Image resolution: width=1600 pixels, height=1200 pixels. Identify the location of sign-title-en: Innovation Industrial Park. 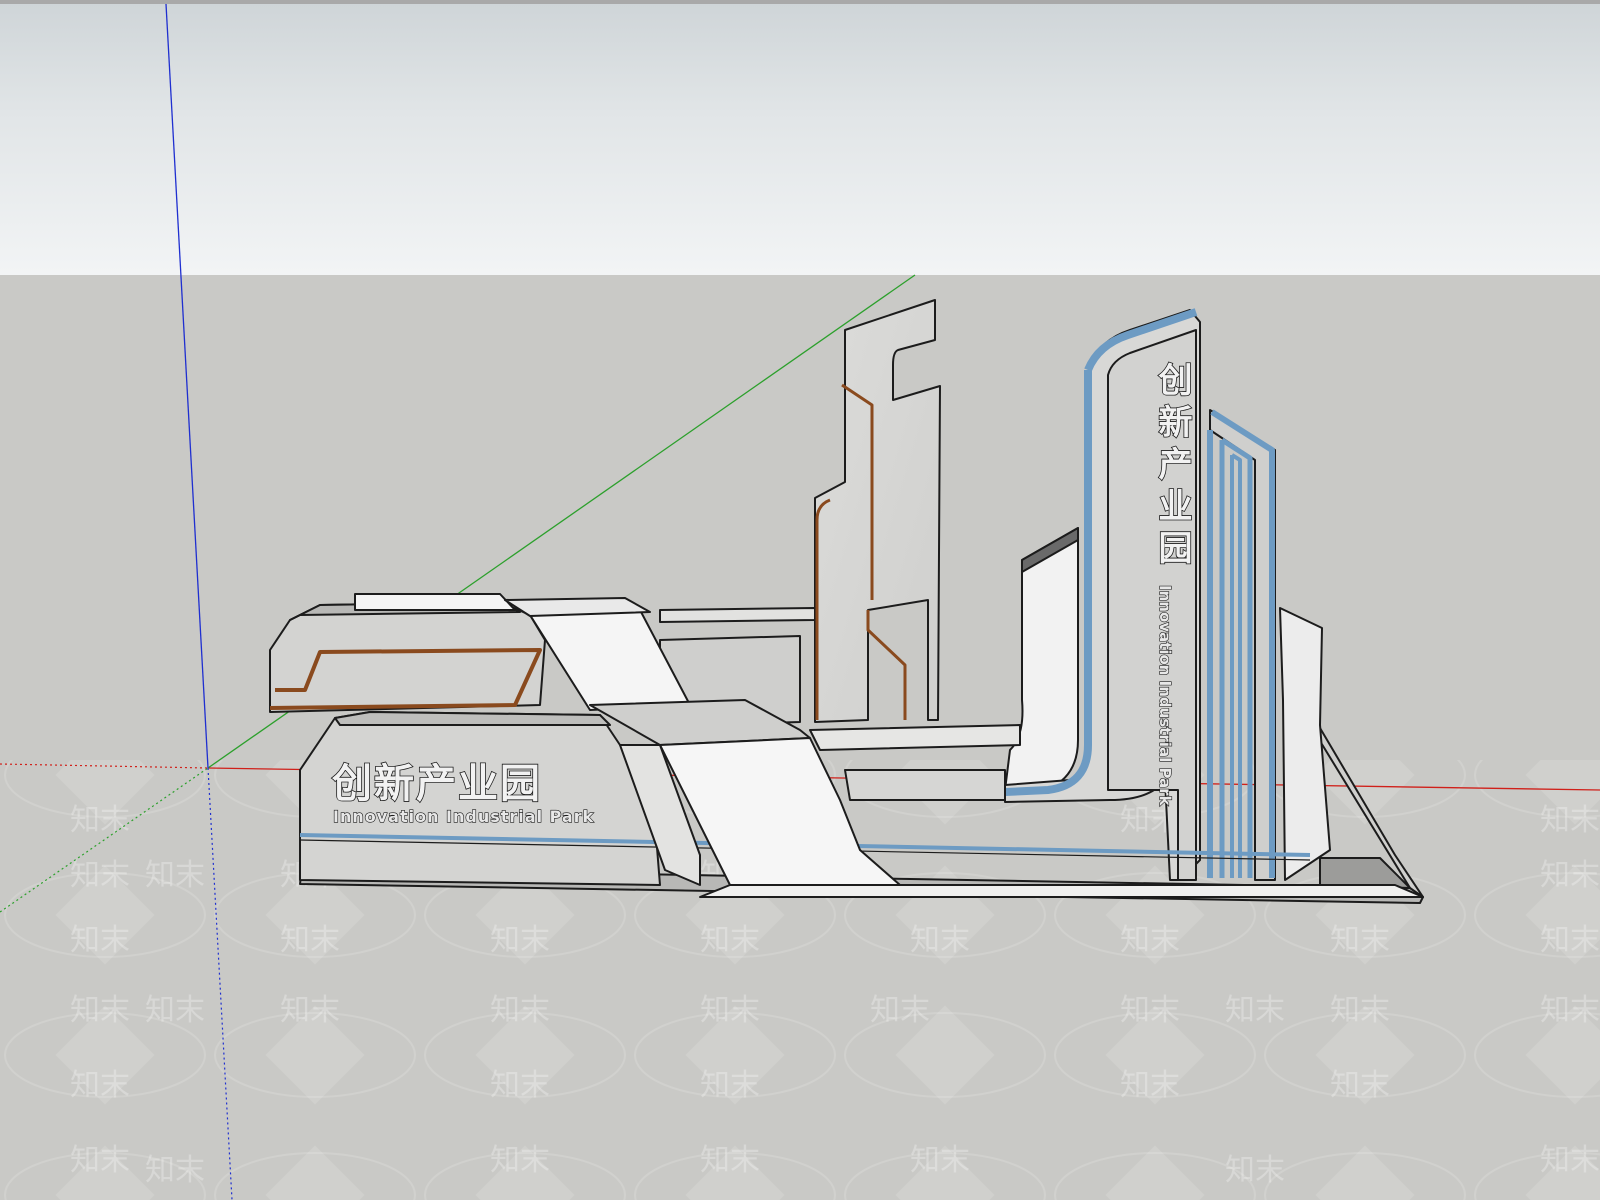
(463, 816).